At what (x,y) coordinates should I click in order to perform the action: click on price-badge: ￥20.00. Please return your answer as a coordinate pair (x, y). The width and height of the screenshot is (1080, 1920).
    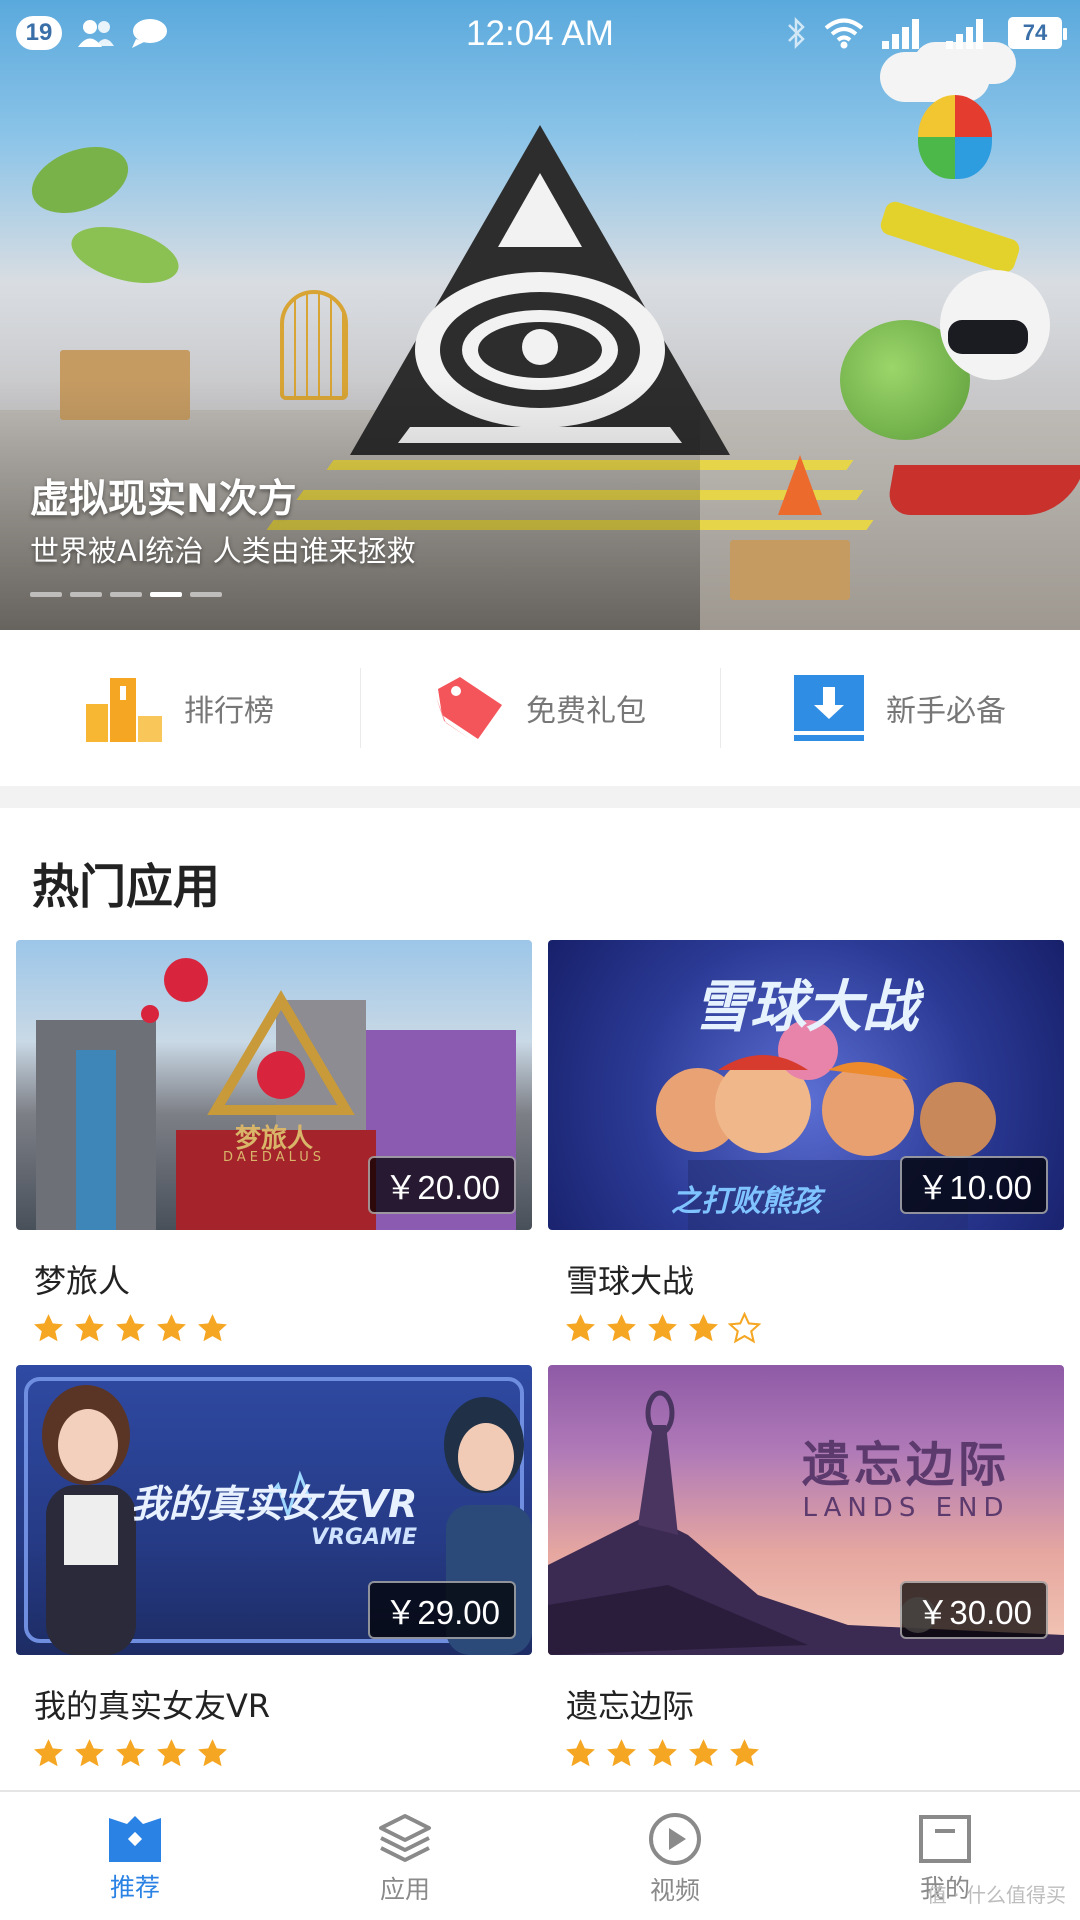
    Looking at the image, I should click on (442, 1185).